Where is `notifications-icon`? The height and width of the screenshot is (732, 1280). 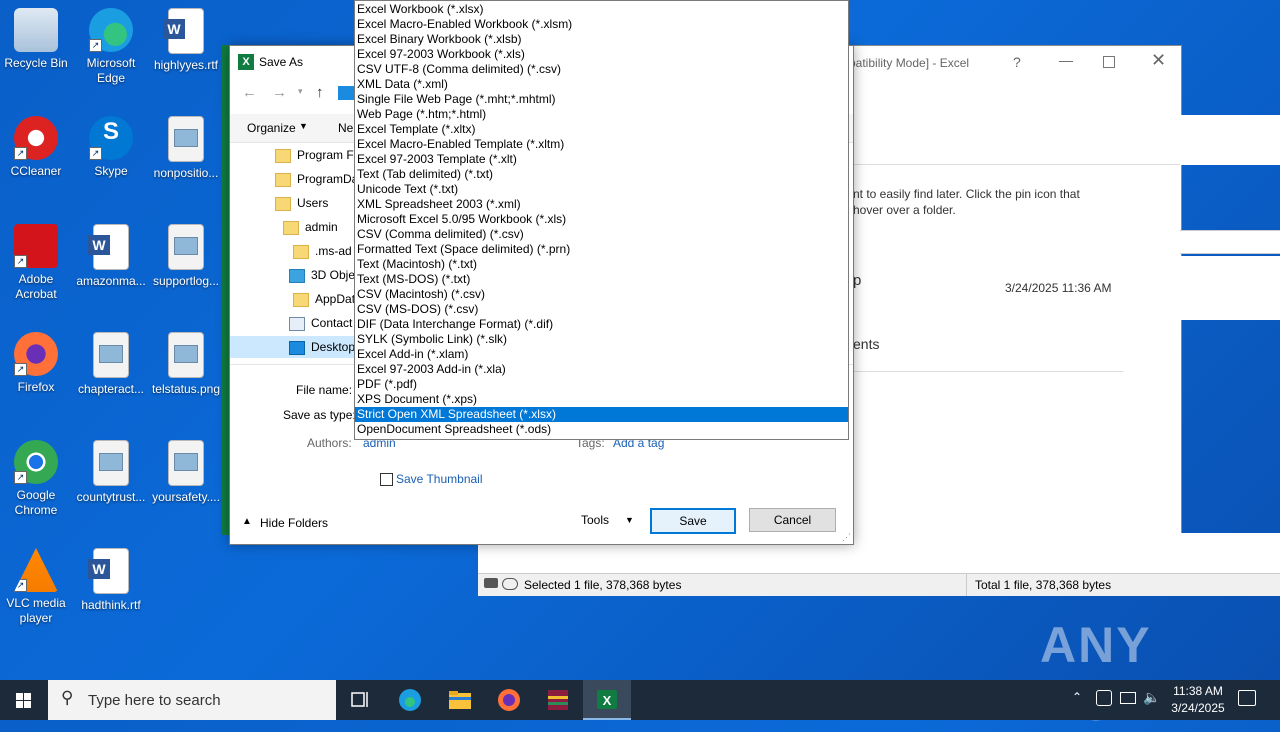
notifications-icon is located at coordinates (1247, 698).